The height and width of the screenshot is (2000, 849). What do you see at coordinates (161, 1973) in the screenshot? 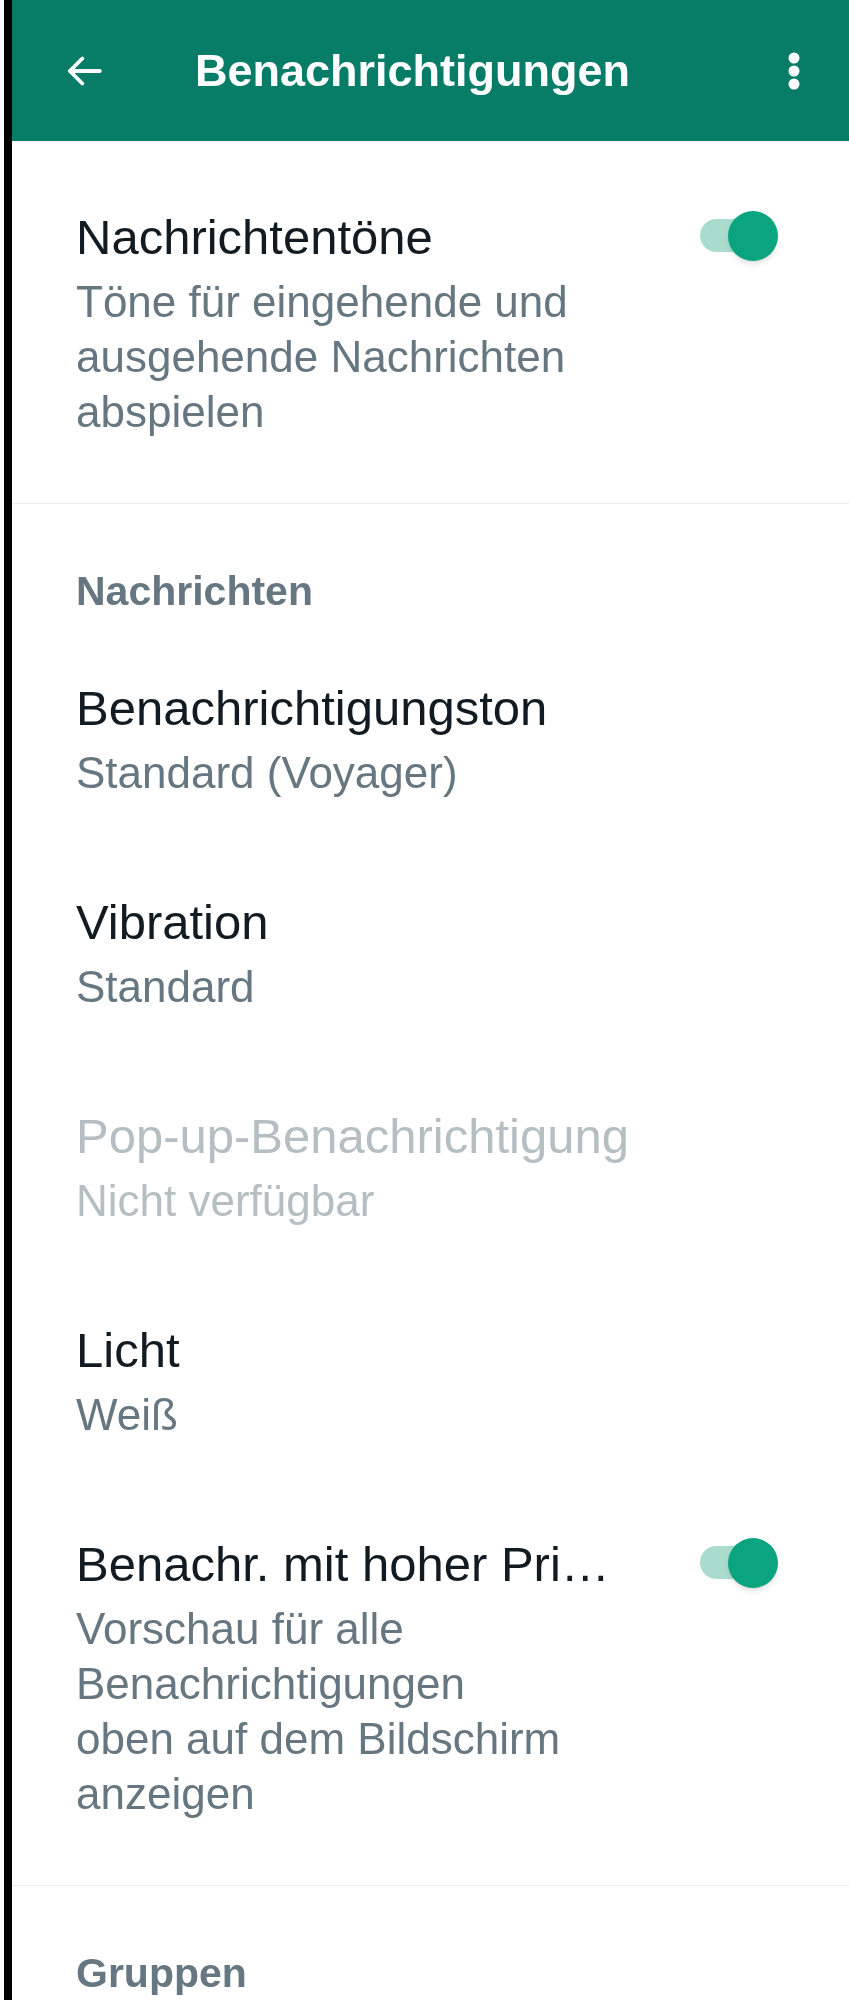
I see `section-header: Gruppen` at bounding box center [161, 1973].